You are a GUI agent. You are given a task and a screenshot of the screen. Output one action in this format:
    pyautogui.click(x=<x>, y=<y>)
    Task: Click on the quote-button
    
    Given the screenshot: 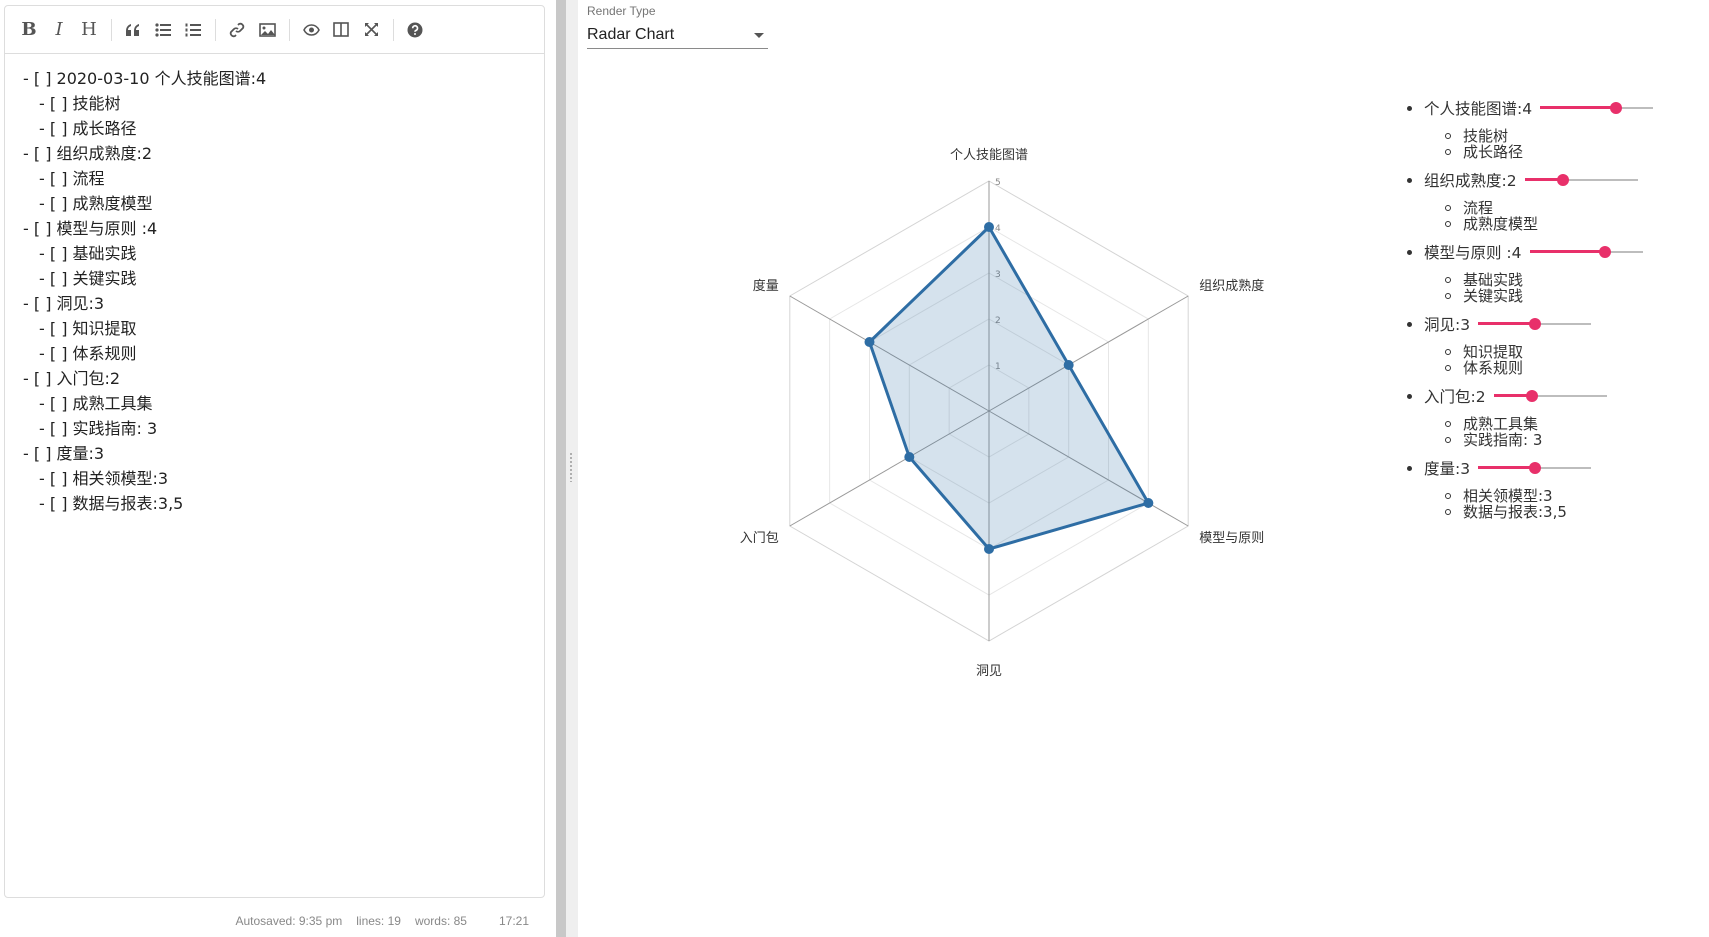 What is the action you would take?
    pyautogui.click(x=133, y=30)
    